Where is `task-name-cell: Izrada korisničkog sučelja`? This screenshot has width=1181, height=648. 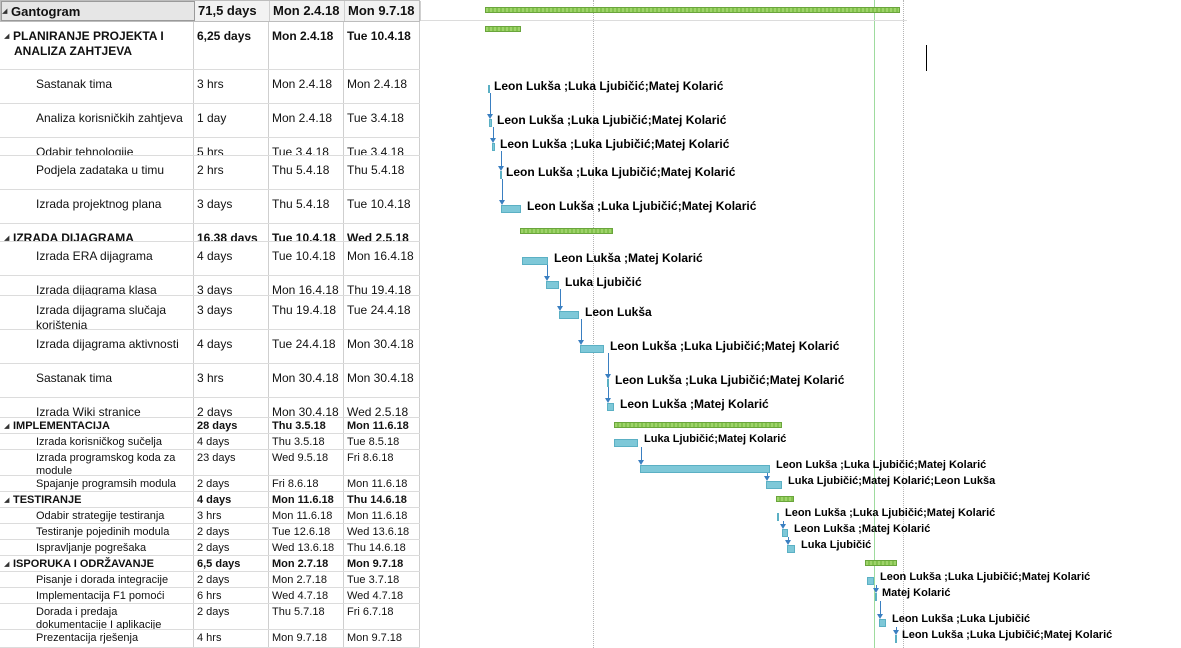
task-name-cell: Izrada korisničkog sučelja is located at coordinates (97, 441).